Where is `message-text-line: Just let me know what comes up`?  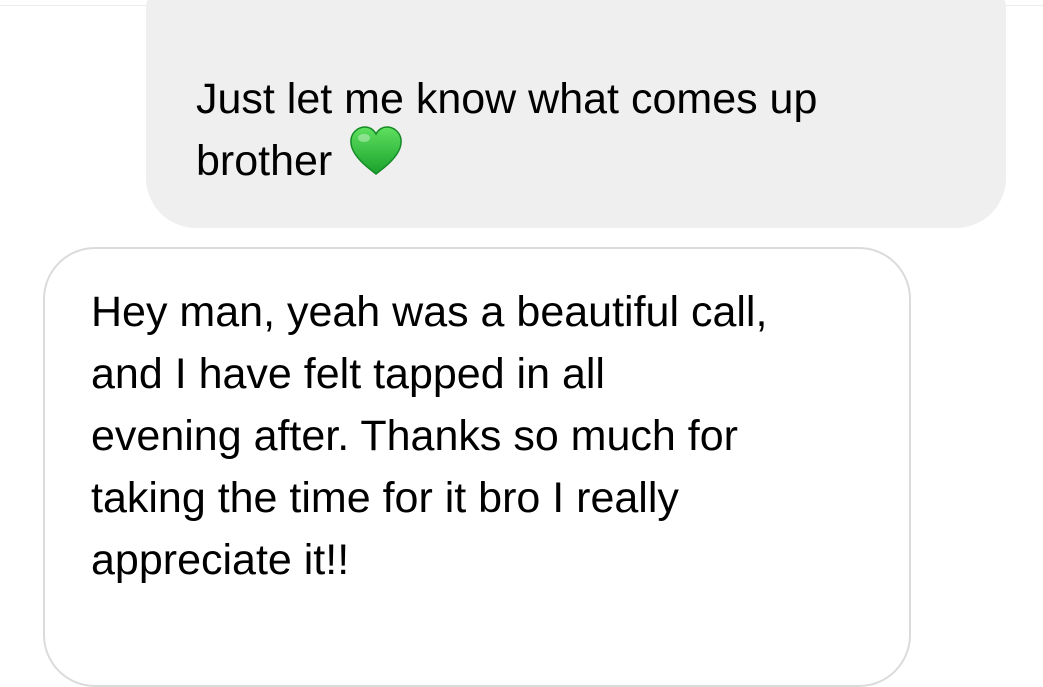 message-text-line: Just let me know what comes up is located at coordinates (507, 99).